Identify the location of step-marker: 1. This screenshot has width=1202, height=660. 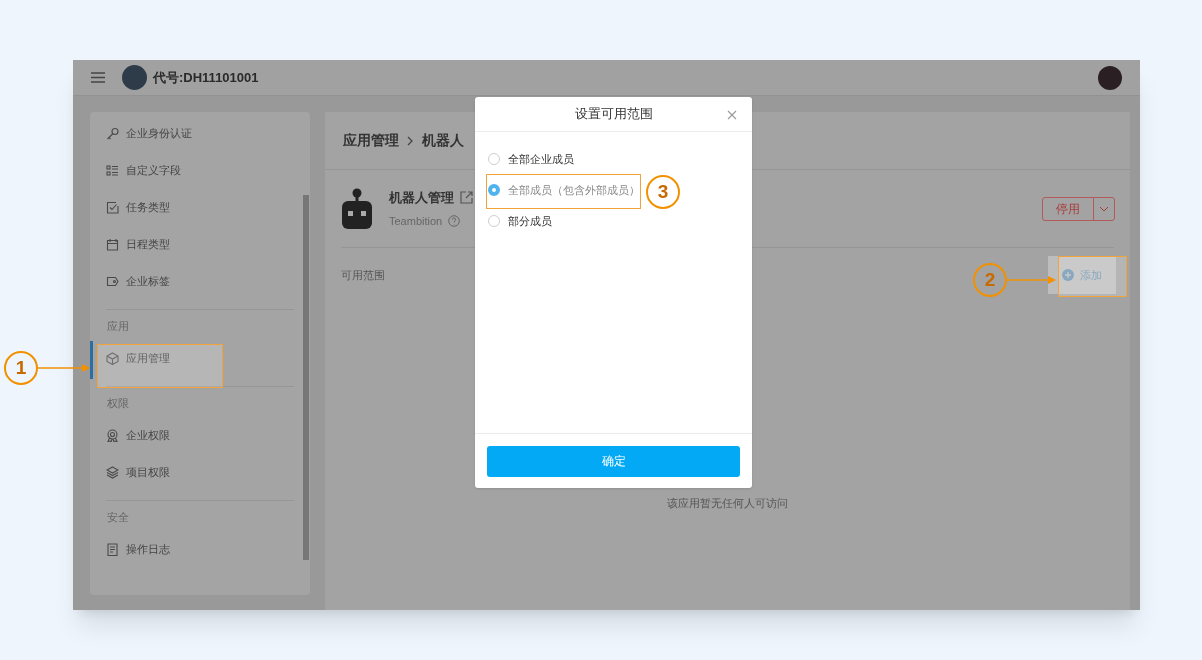
(21, 368).